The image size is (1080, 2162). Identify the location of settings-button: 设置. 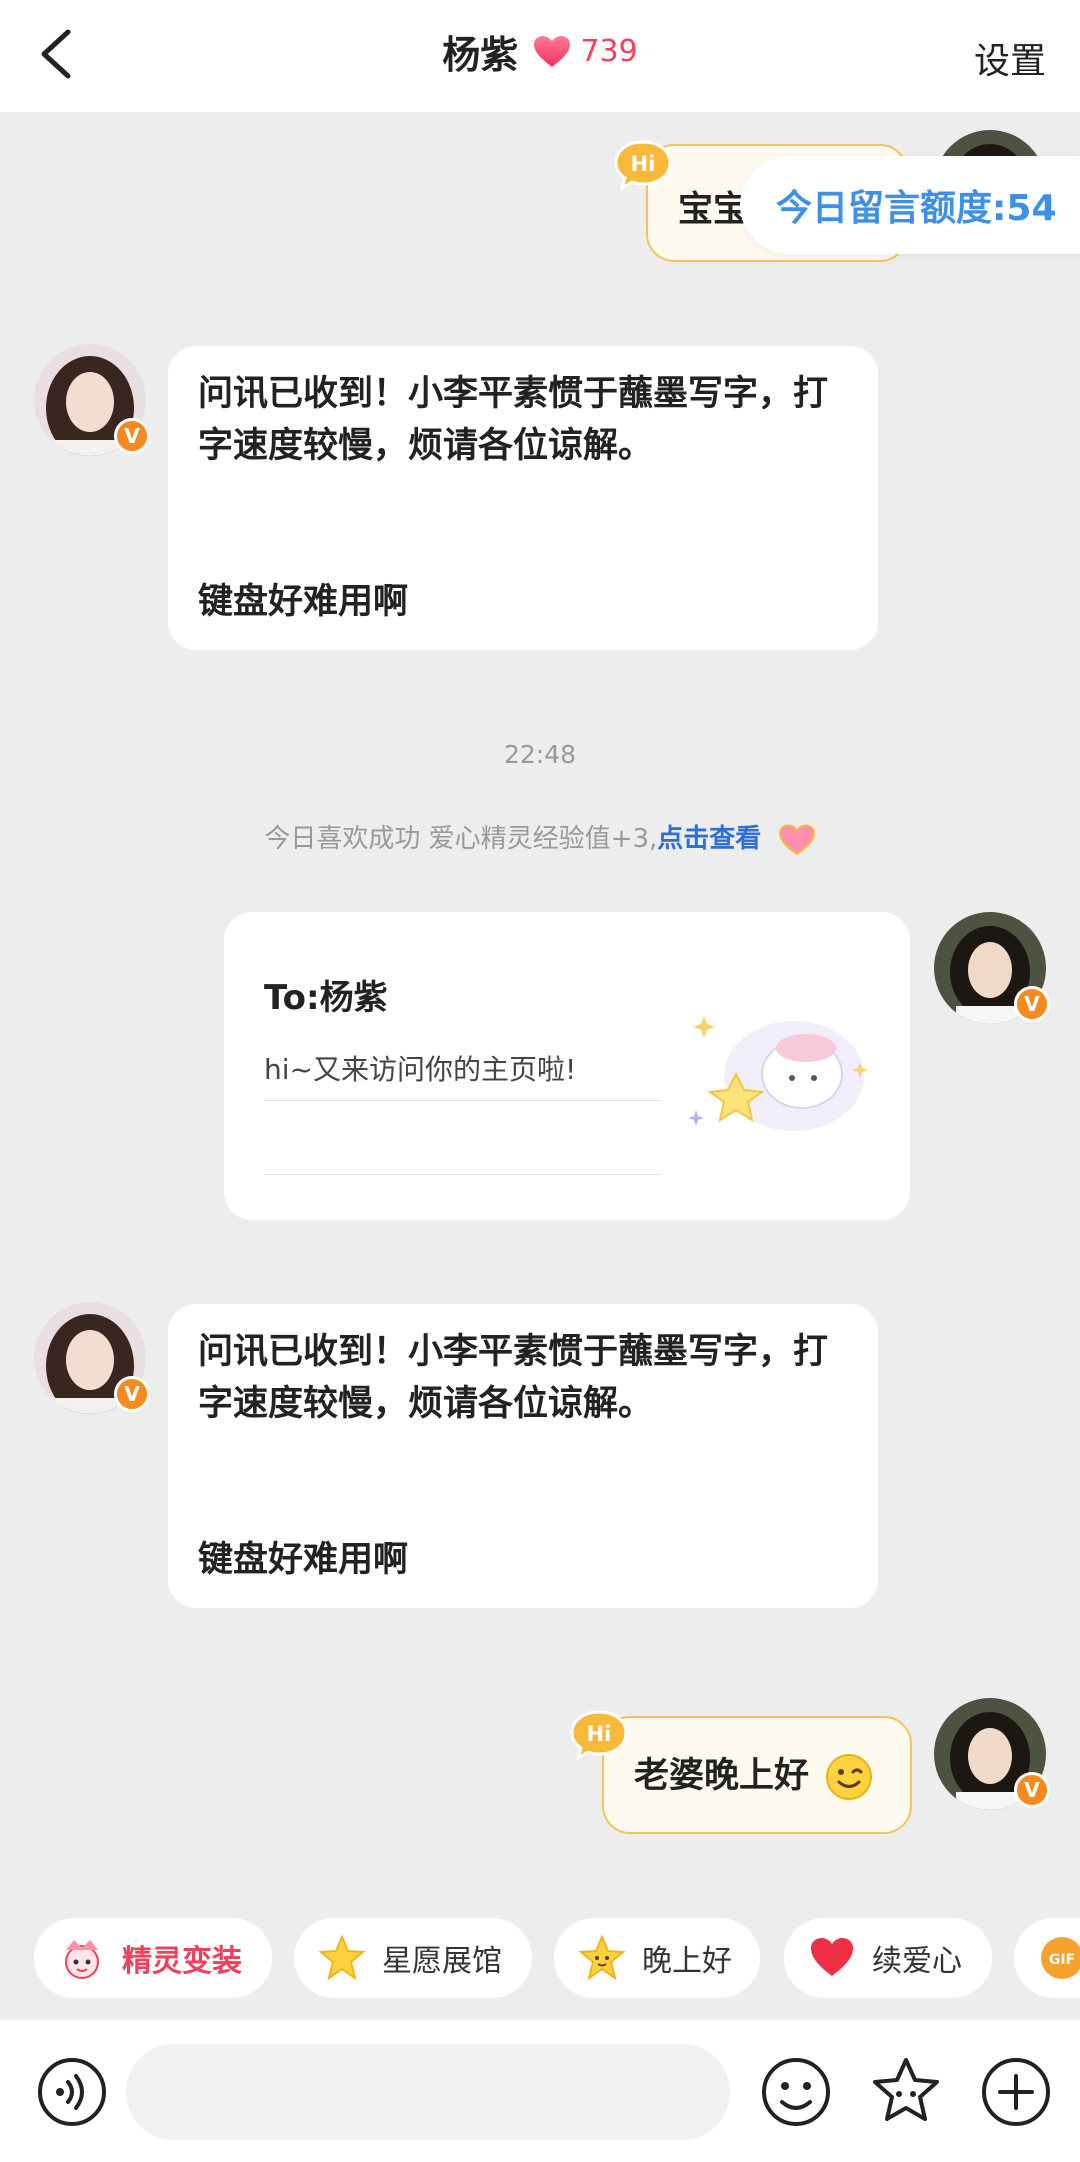
(1010, 58).